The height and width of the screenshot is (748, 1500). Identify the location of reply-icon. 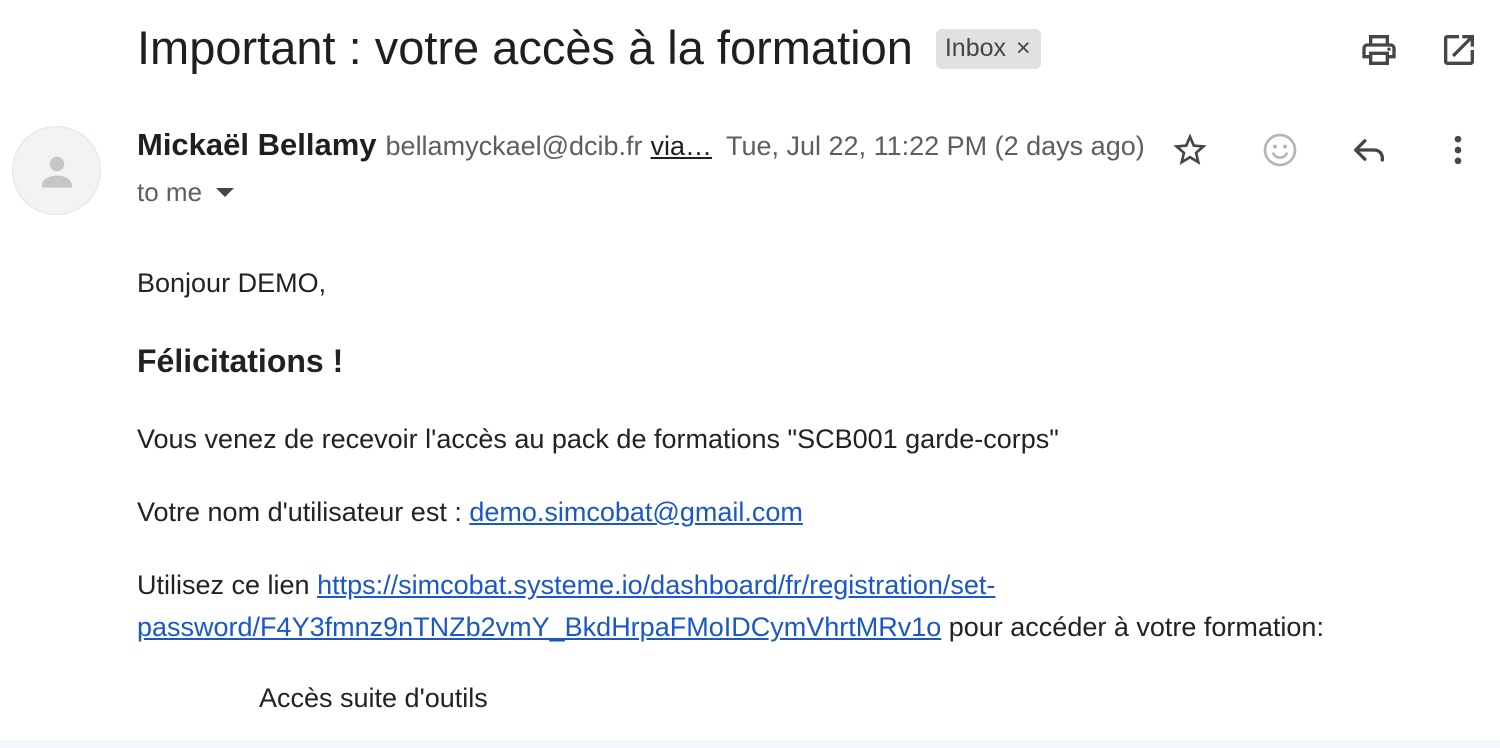
(1369, 150).